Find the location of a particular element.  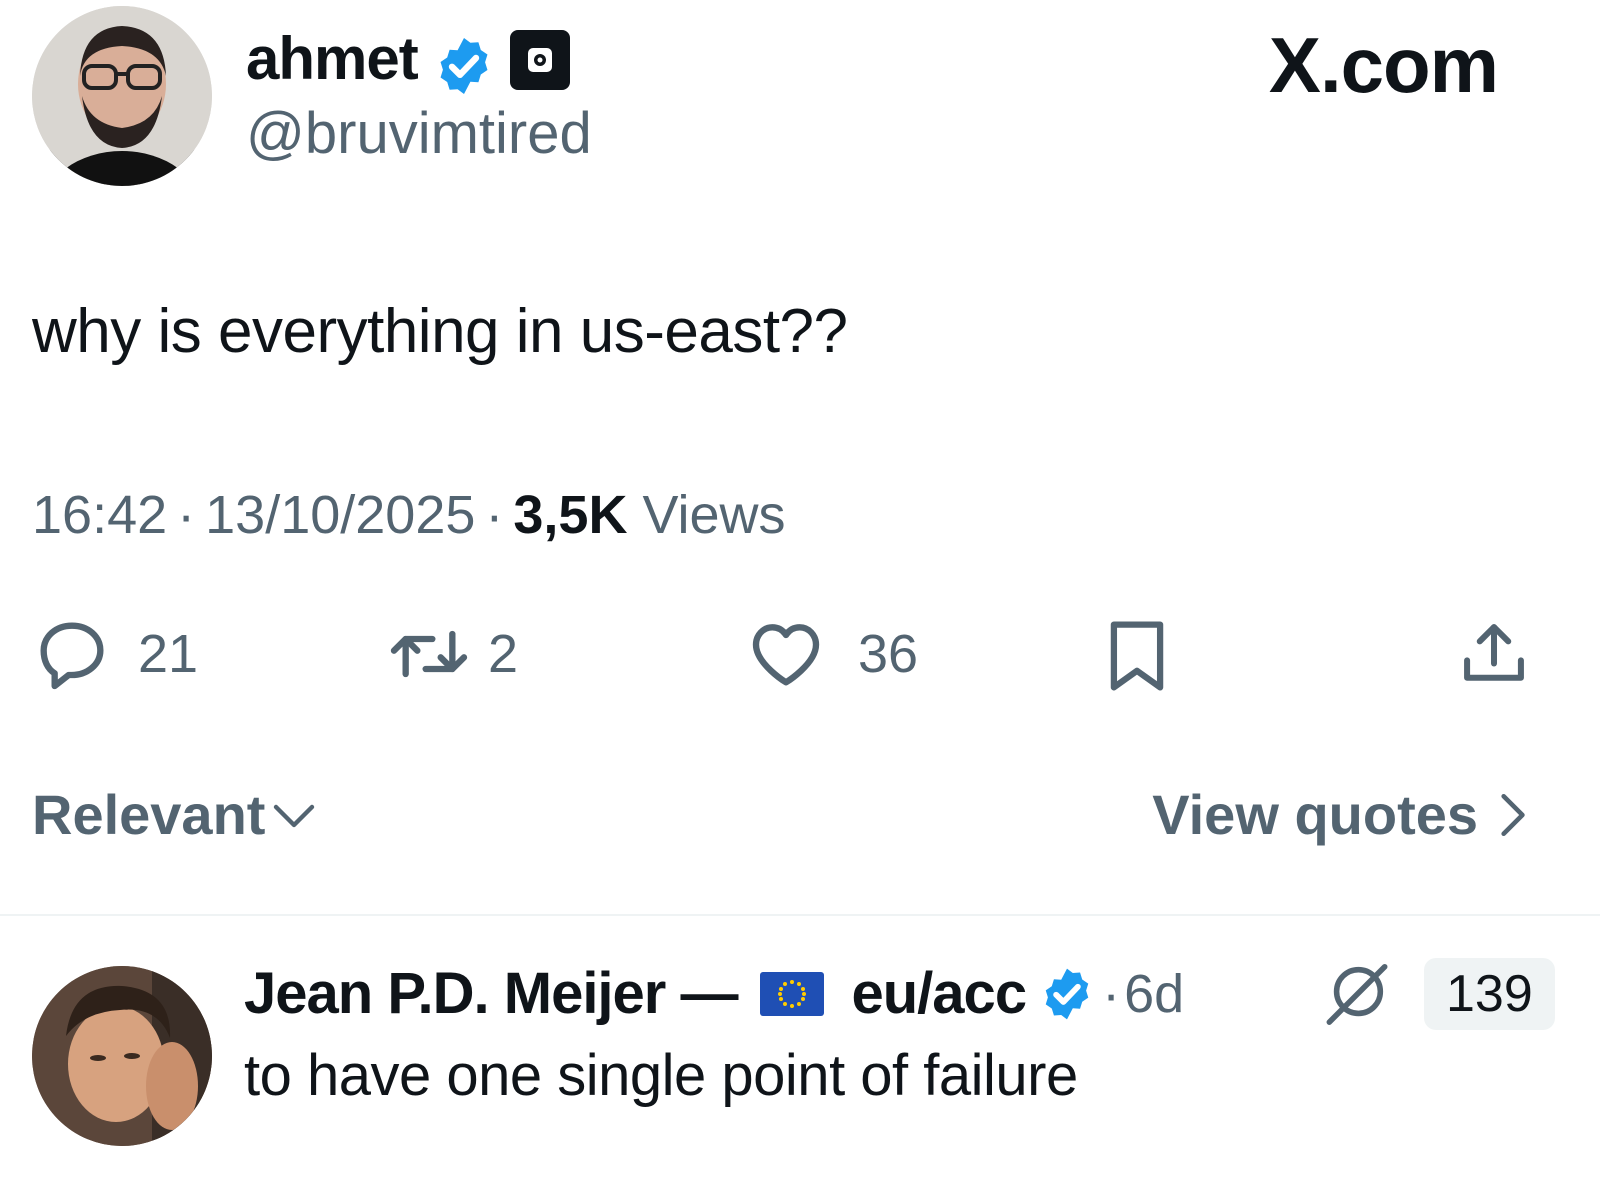

reply-avatar-image is located at coordinates (122, 1056).